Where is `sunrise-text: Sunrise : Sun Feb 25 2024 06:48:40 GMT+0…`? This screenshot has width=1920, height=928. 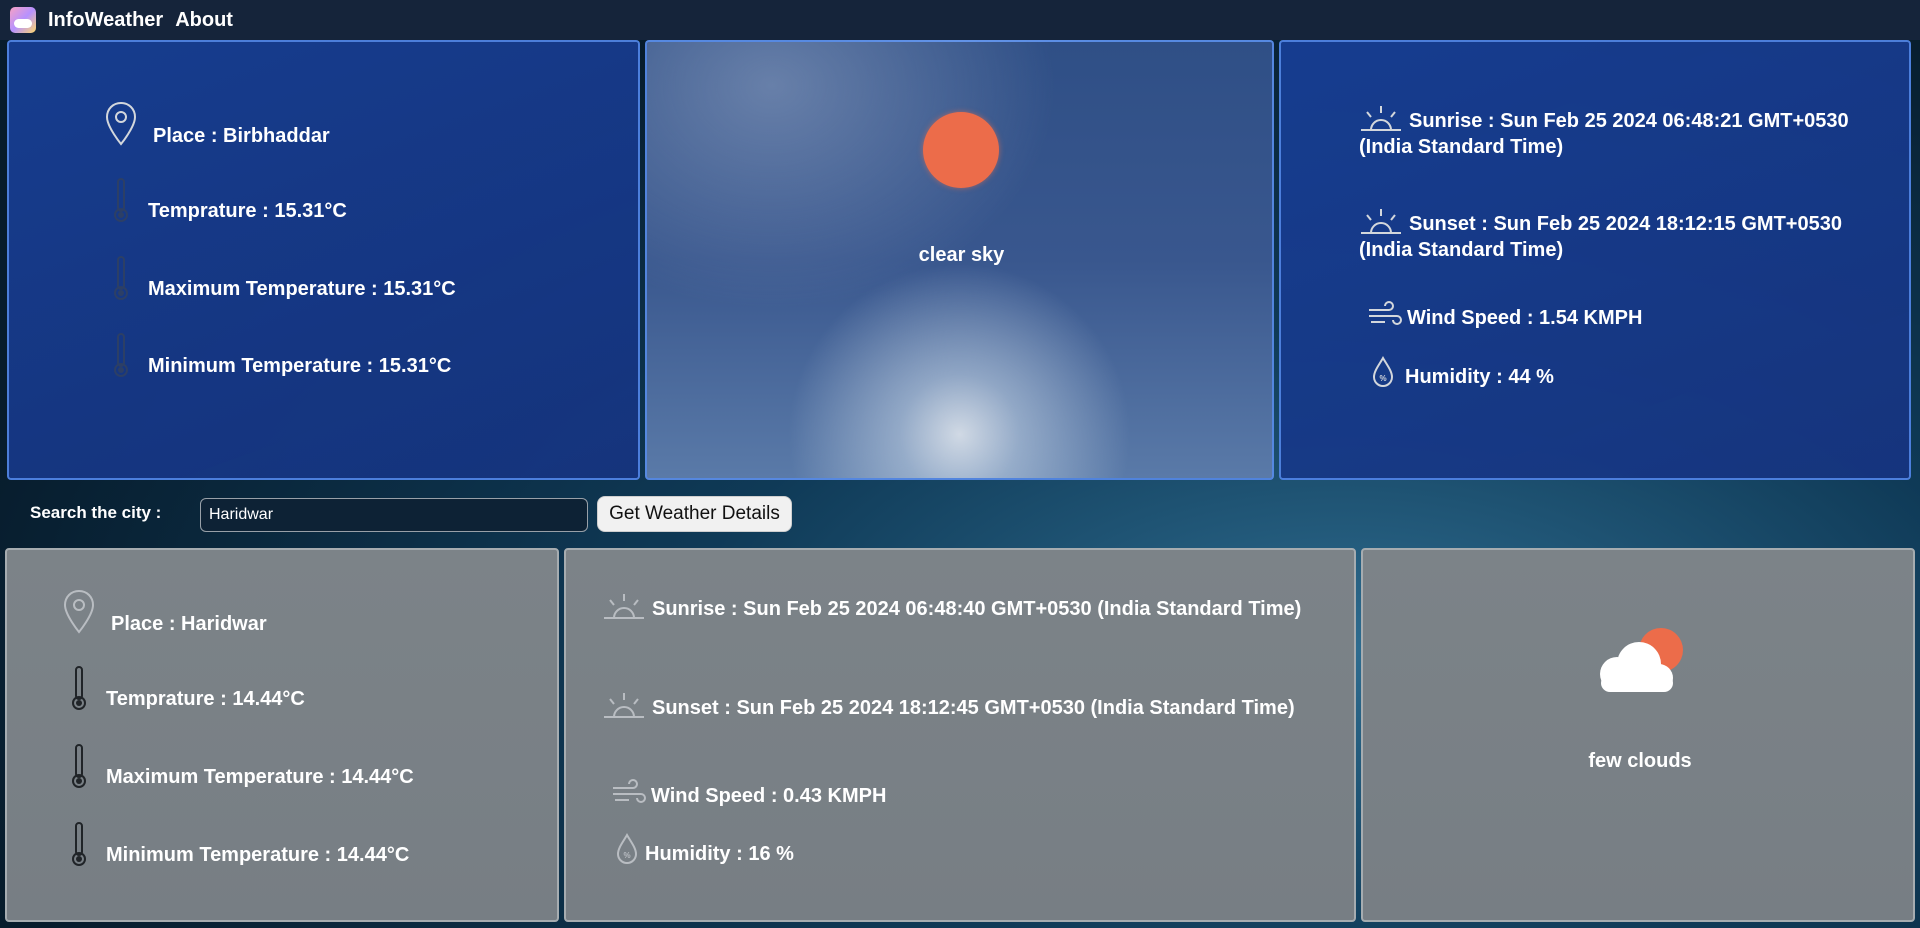
sunrise-text: Sunrise : Sun Feb 25 2024 06:48:40 GMT+0… is located at coordinates (977, 609).